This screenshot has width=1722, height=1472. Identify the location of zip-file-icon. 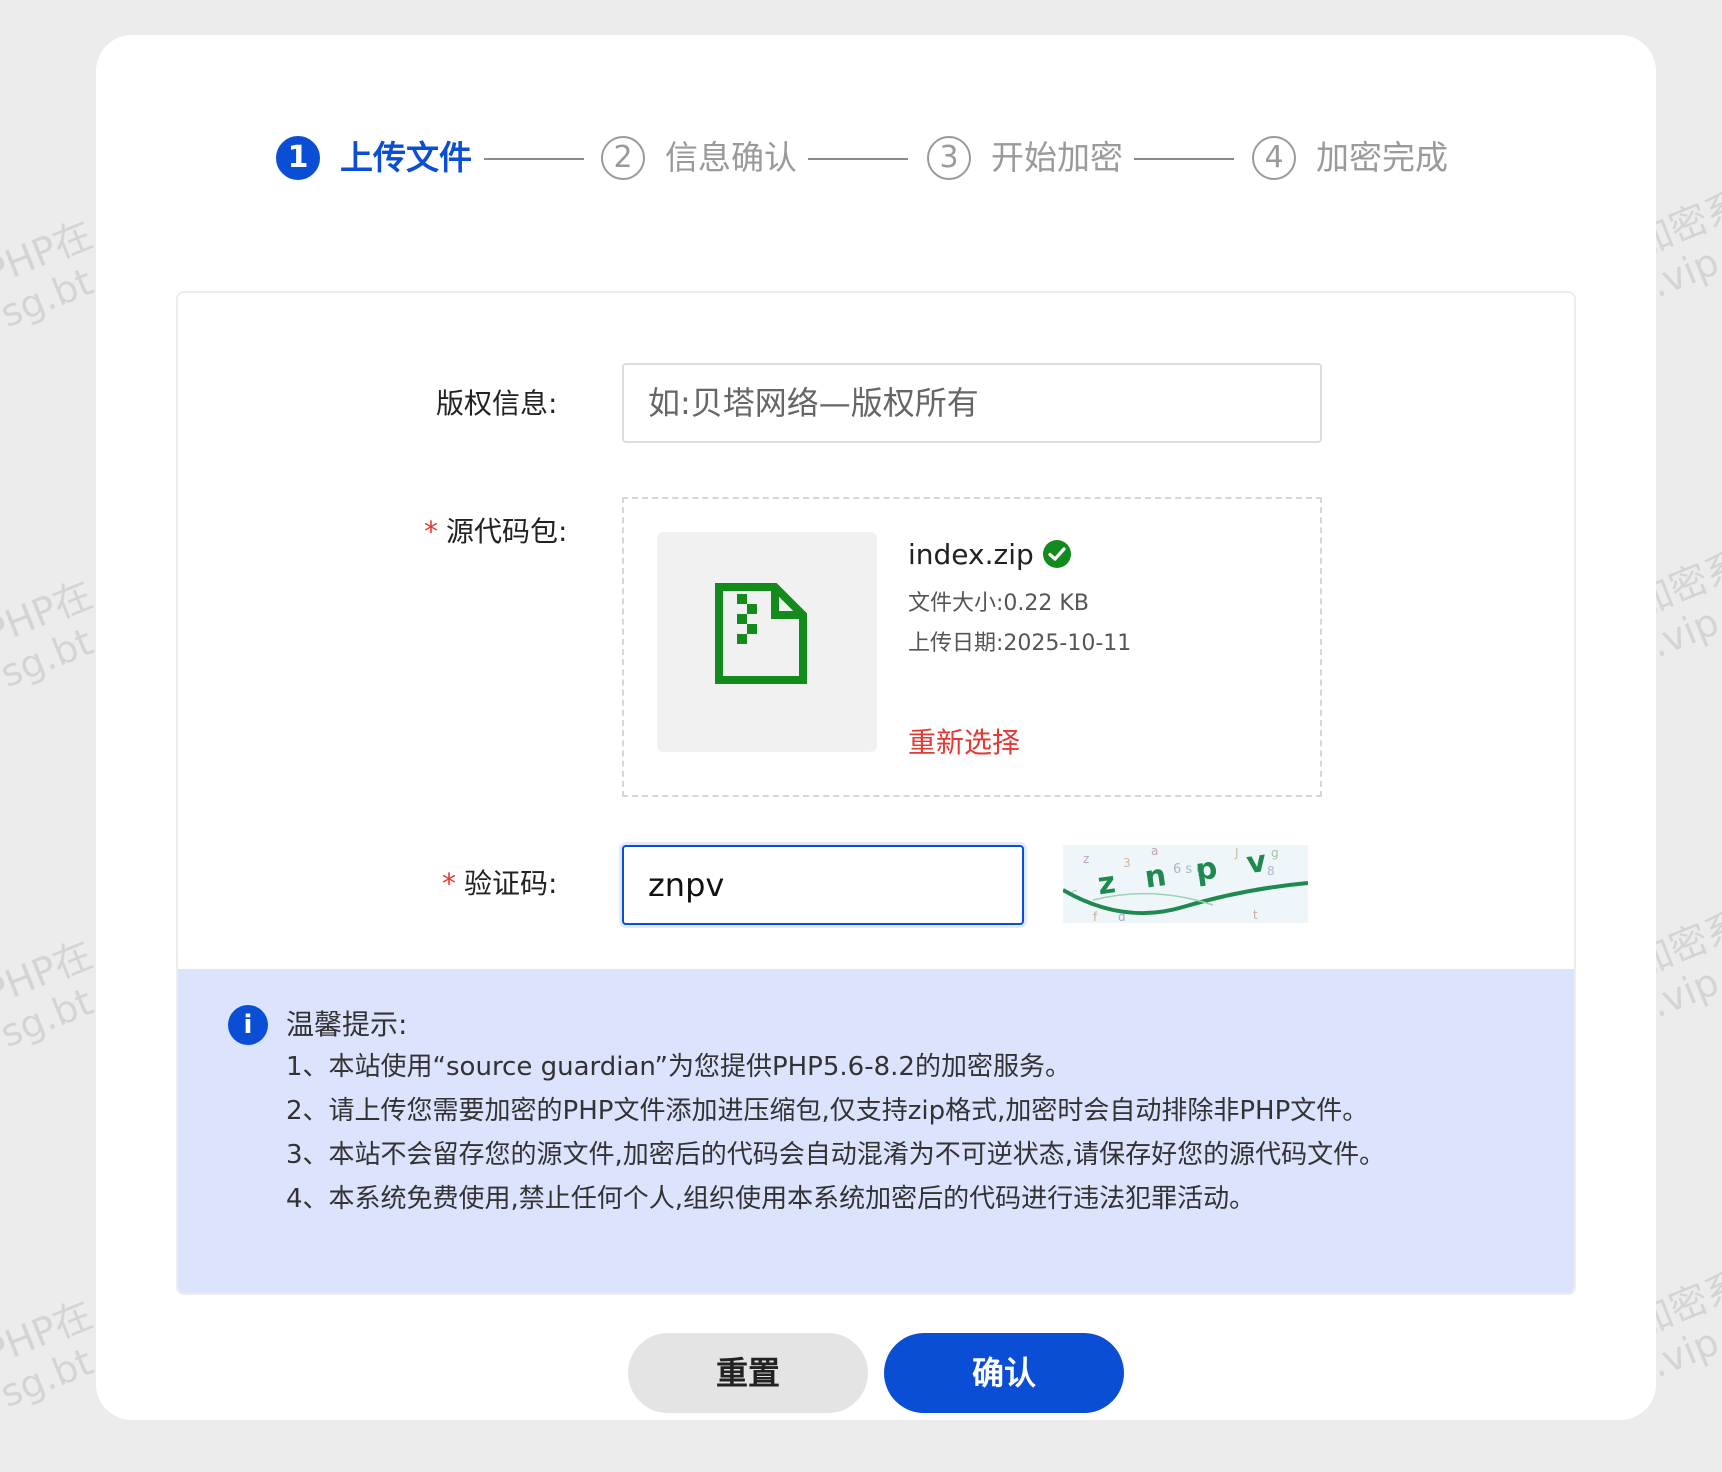
(761, 633).